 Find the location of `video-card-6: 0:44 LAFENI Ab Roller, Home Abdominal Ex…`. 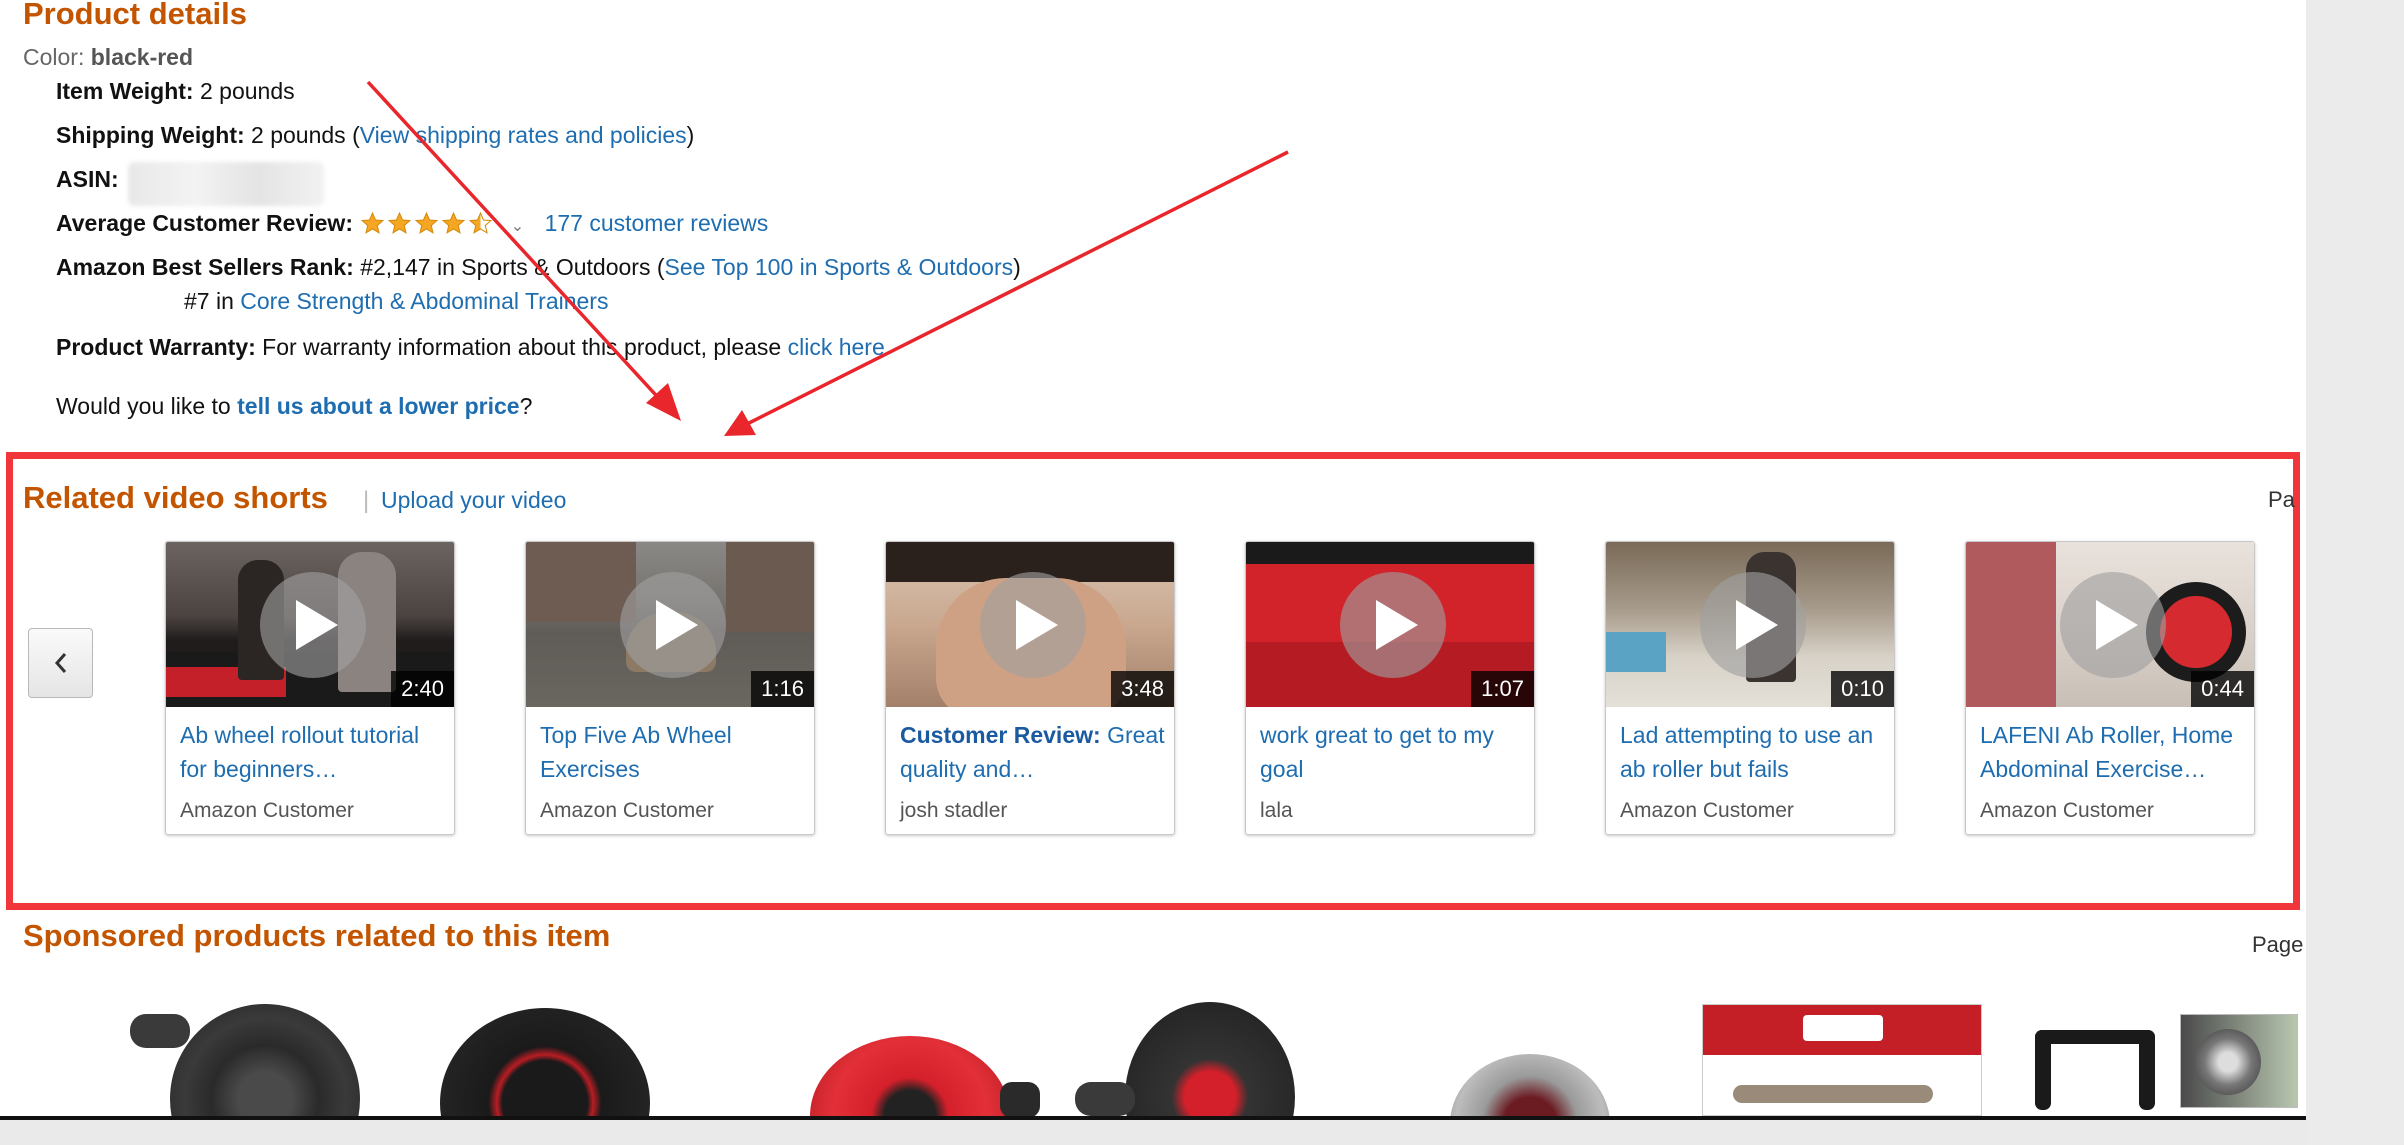

video-card-6: 0:44 LAFENI Ab Roller, Home Abdominal Ex… is located at coordinates (2110, 688).